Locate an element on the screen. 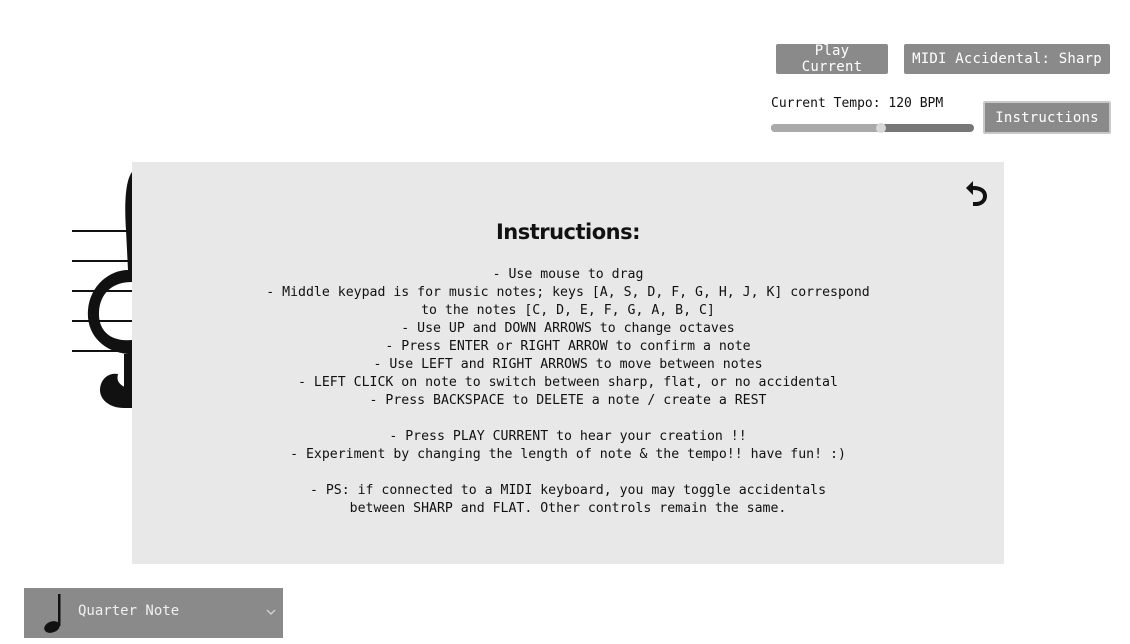 This screenshot has width=1130, height=644. tempo-slider-thumb is located at coordinates (880, 128).